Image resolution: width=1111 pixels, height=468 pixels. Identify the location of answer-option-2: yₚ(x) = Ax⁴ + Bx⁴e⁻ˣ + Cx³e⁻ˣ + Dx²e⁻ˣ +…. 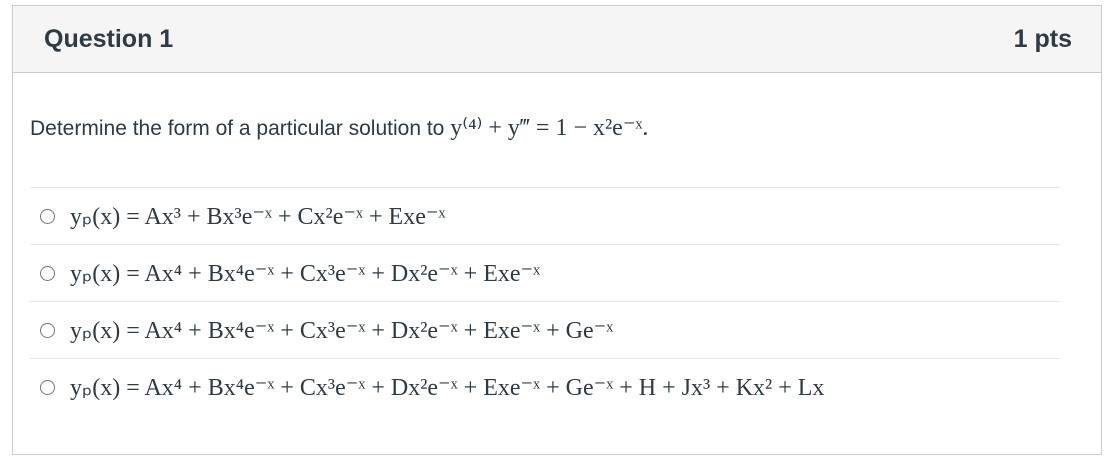
(545, 272).